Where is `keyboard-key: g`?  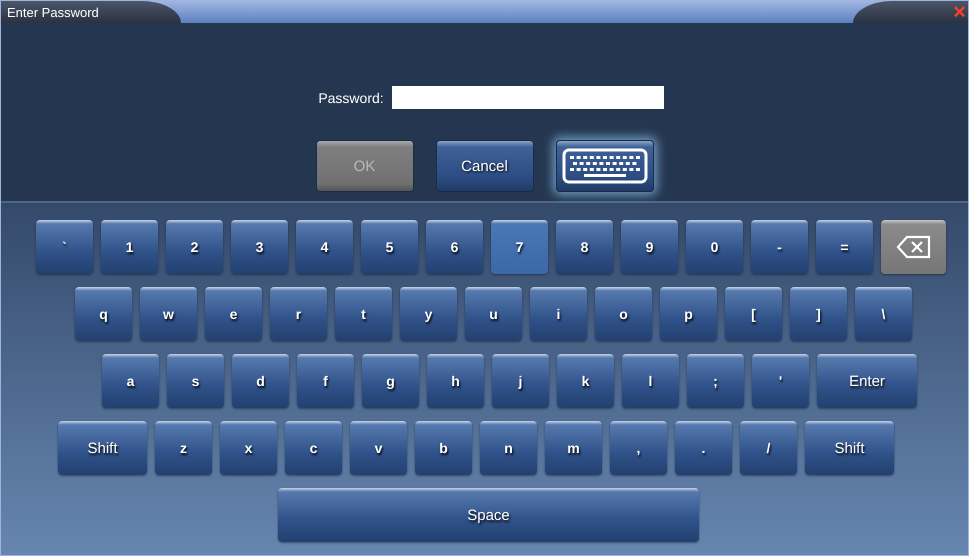 keyboard-key: g is located at coordinates (390, 381).